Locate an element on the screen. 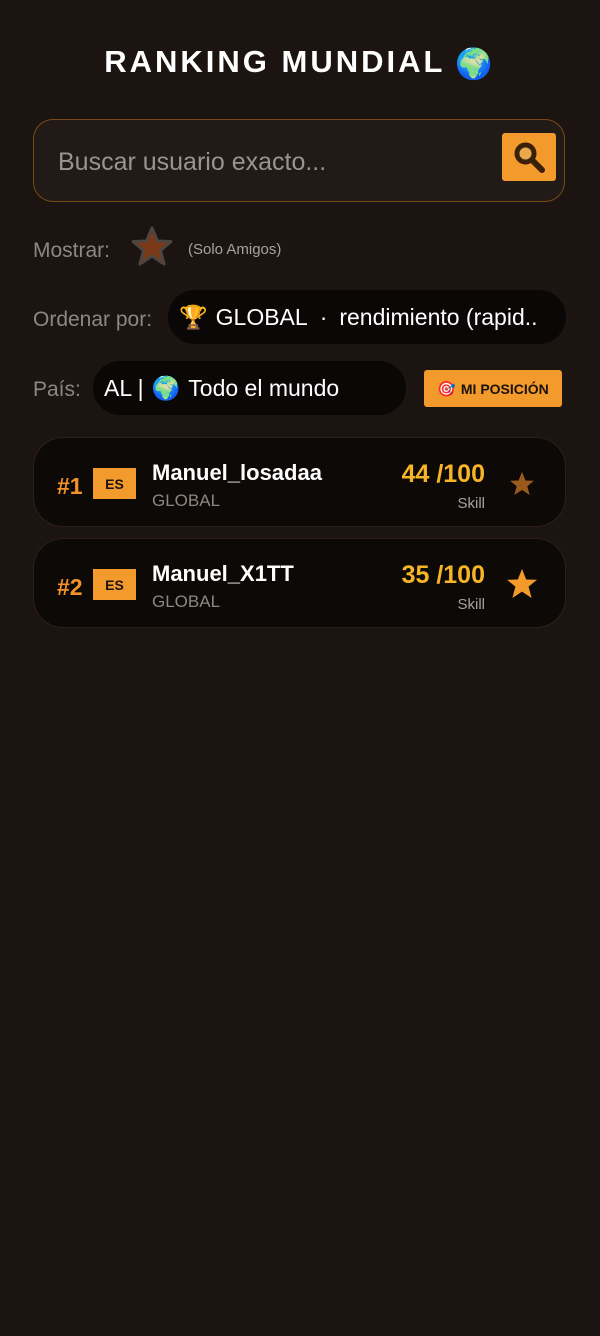 Image resolution: width=600 pixels, height=1336 pixels. search-icon is located at coordinates (529, 157).